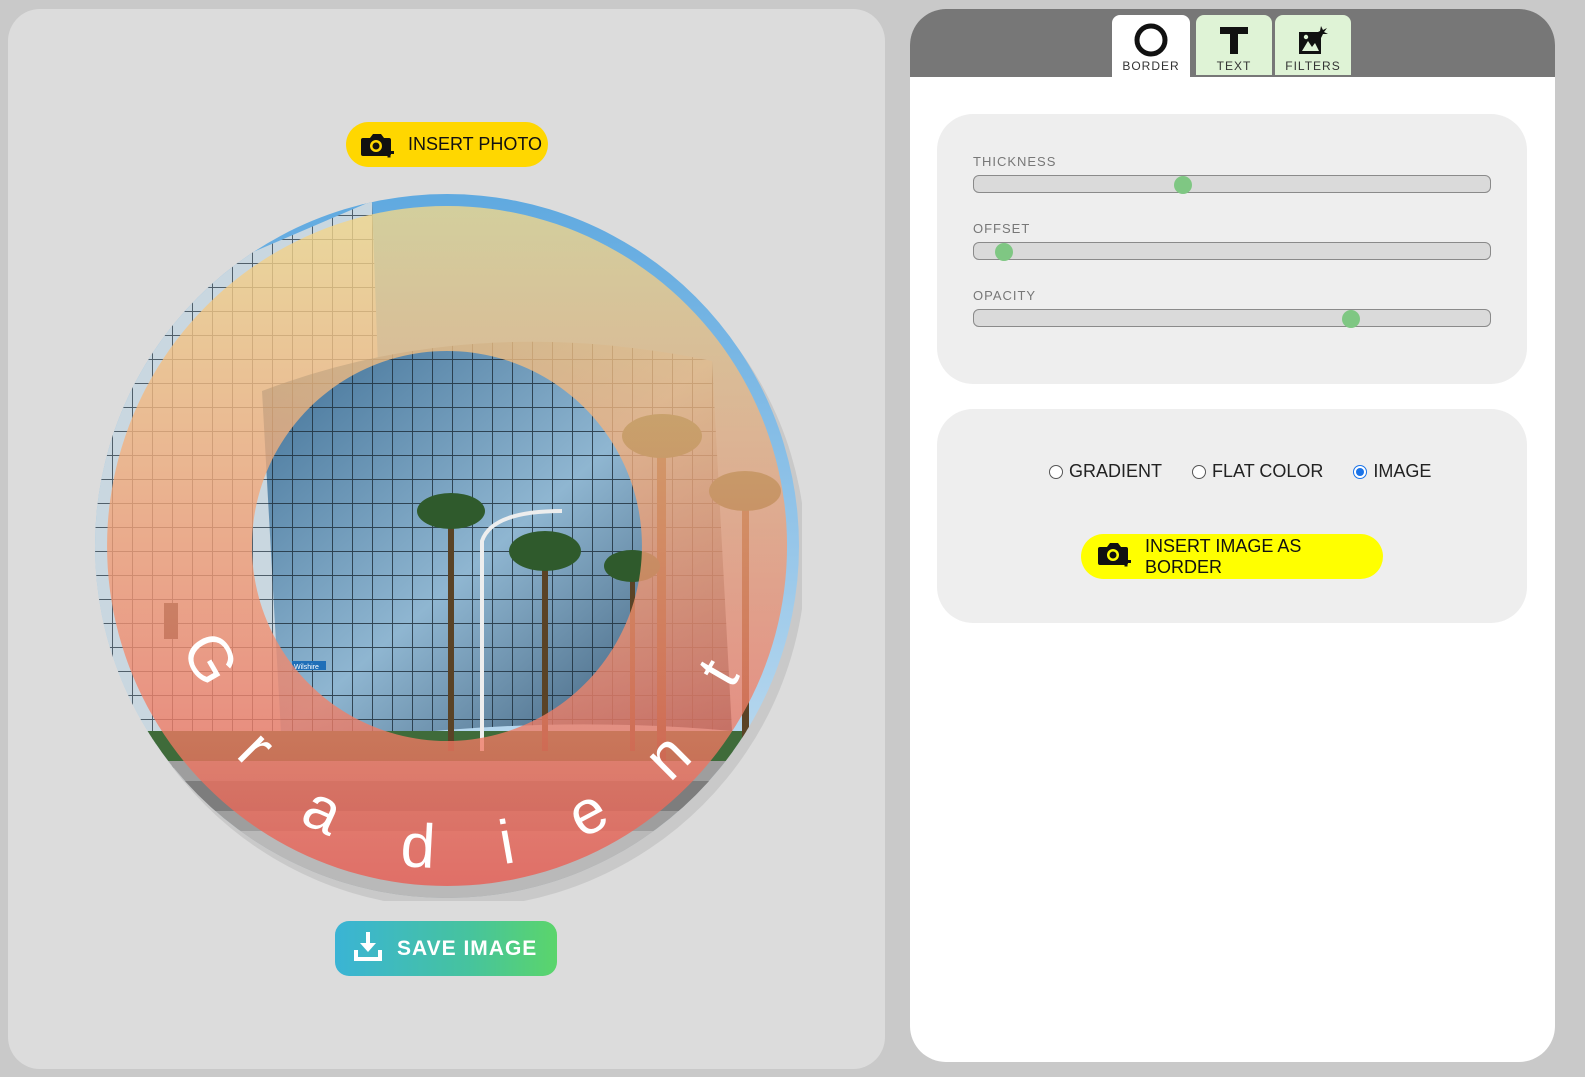 This screenshot has width=1585, height=1077. I want to click on offset-slider, so click(1232, 251).